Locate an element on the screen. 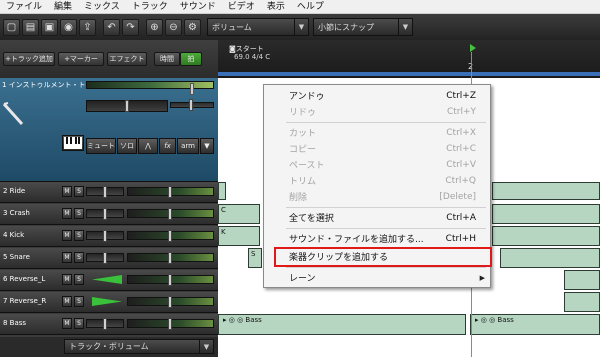 Image resolution: width=600 pixels, height=357 pixels. menu-item-paste: ペースト Ctrl+V is located at coordinates (377, 164).